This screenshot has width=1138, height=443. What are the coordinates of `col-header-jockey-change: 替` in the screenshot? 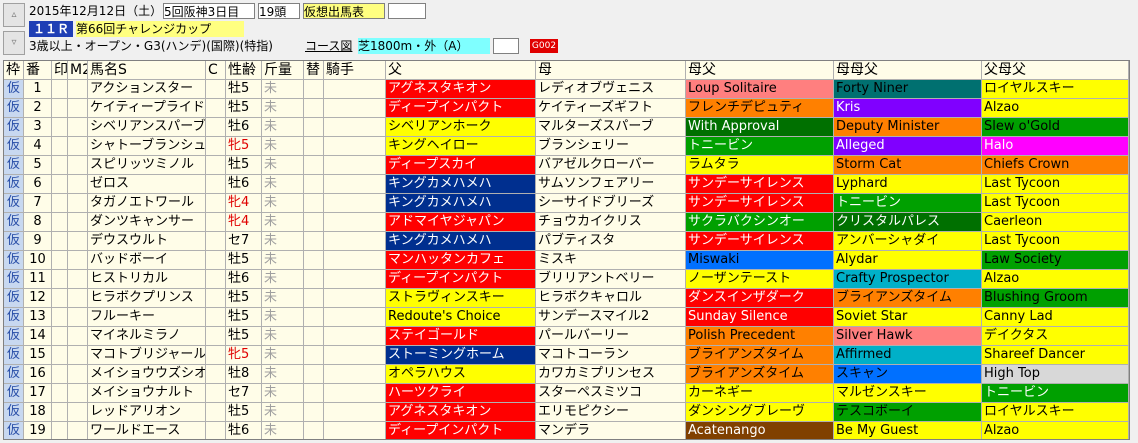 It's located at (314, 70).